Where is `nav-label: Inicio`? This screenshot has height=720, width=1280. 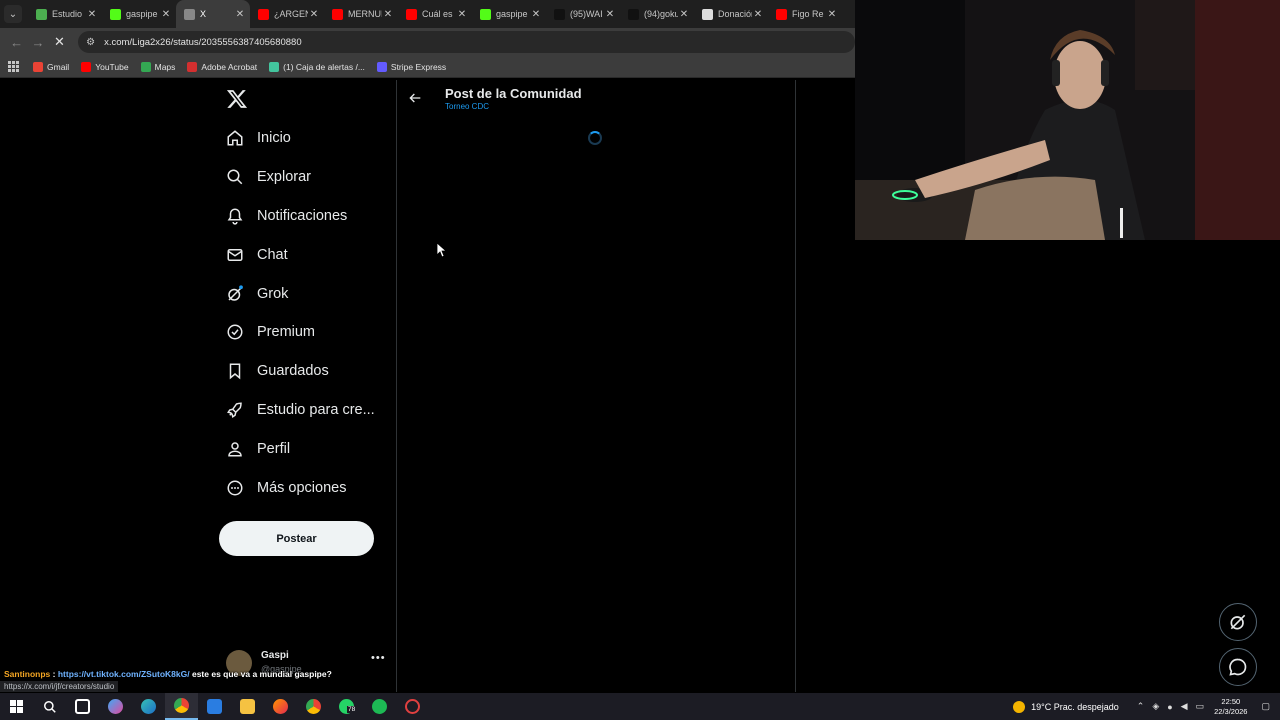
nav-label: Inicio is located at coordinates (274, 138).